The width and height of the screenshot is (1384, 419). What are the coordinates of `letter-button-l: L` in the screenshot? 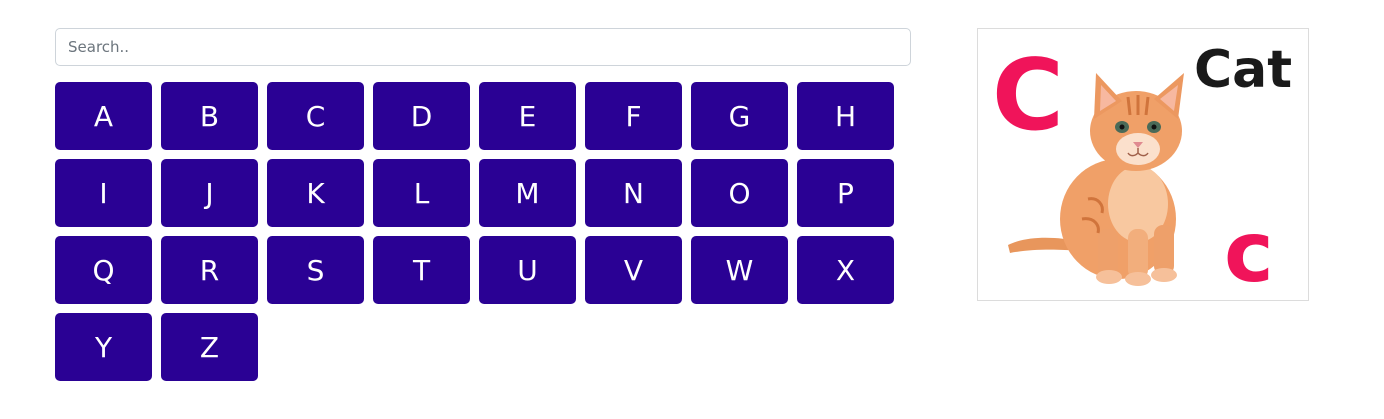 It's located at (421, 193).